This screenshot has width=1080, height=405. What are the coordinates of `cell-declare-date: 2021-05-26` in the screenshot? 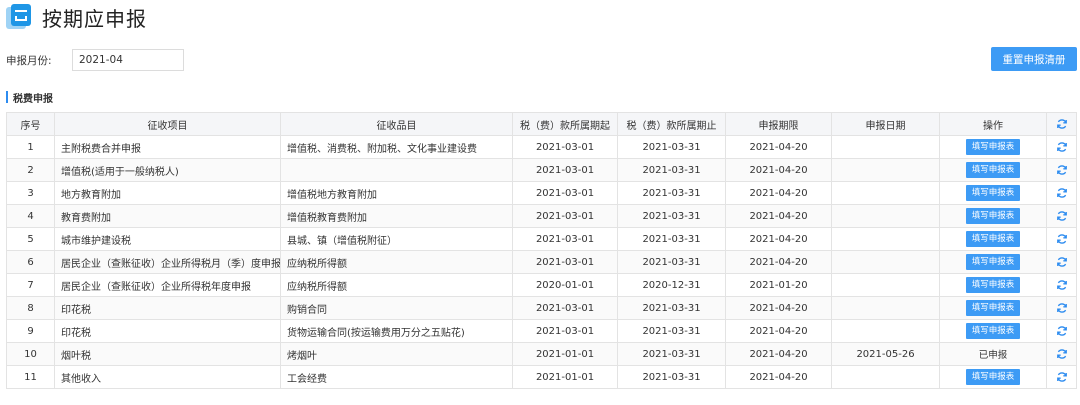 It's located at (885, 354).